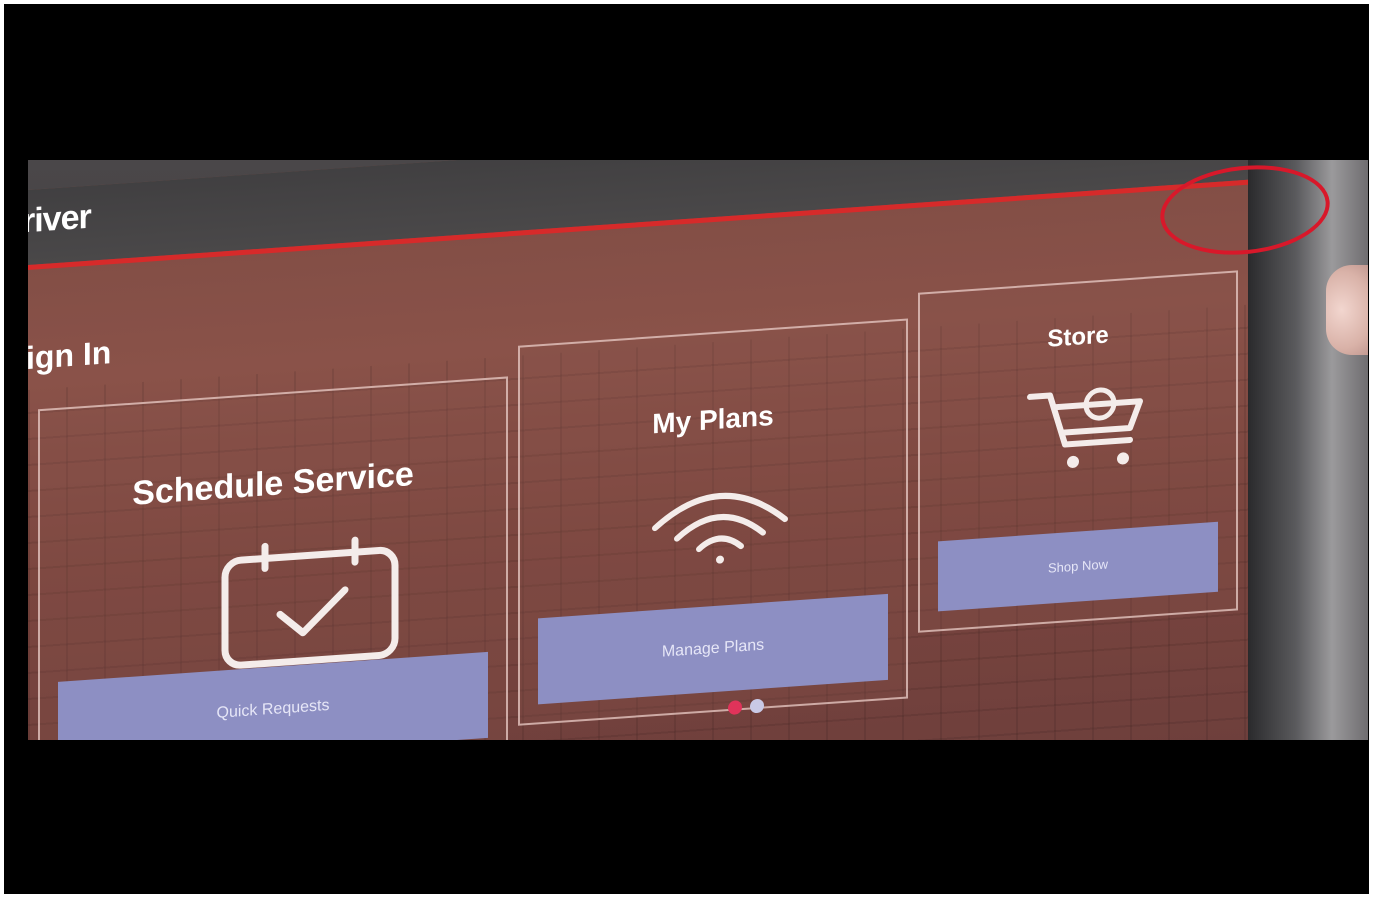 This screenshot has width=1373, height=898. What do you see at coordinates (1347, 310) in the screenshot?
I see `finger` at bounding box center [1347, 310].